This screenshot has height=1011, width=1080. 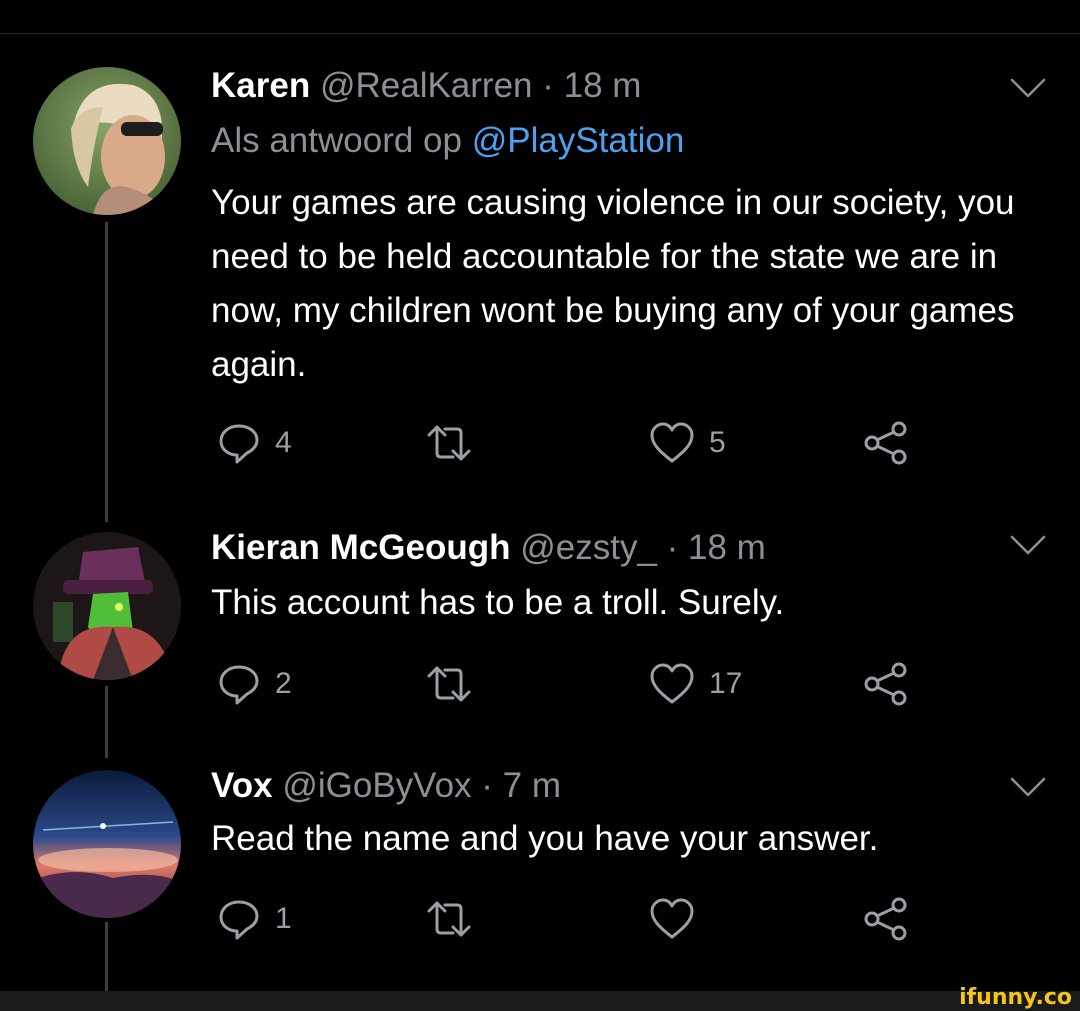 I want to click on author-name: Kieran McGeough, so click(x=360, y=547).